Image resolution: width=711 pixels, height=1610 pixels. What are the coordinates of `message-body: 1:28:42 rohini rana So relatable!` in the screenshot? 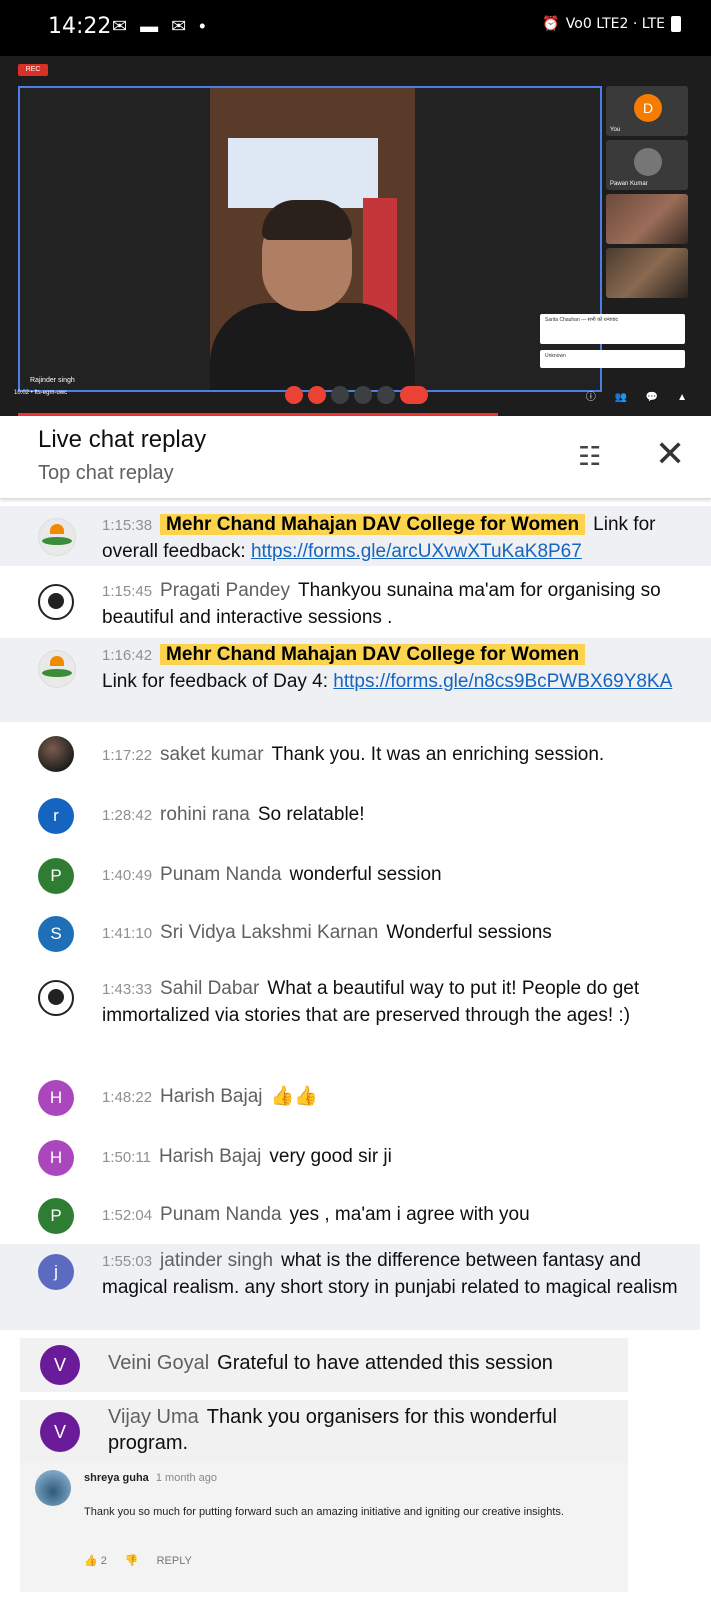 It's located at (394, 815).